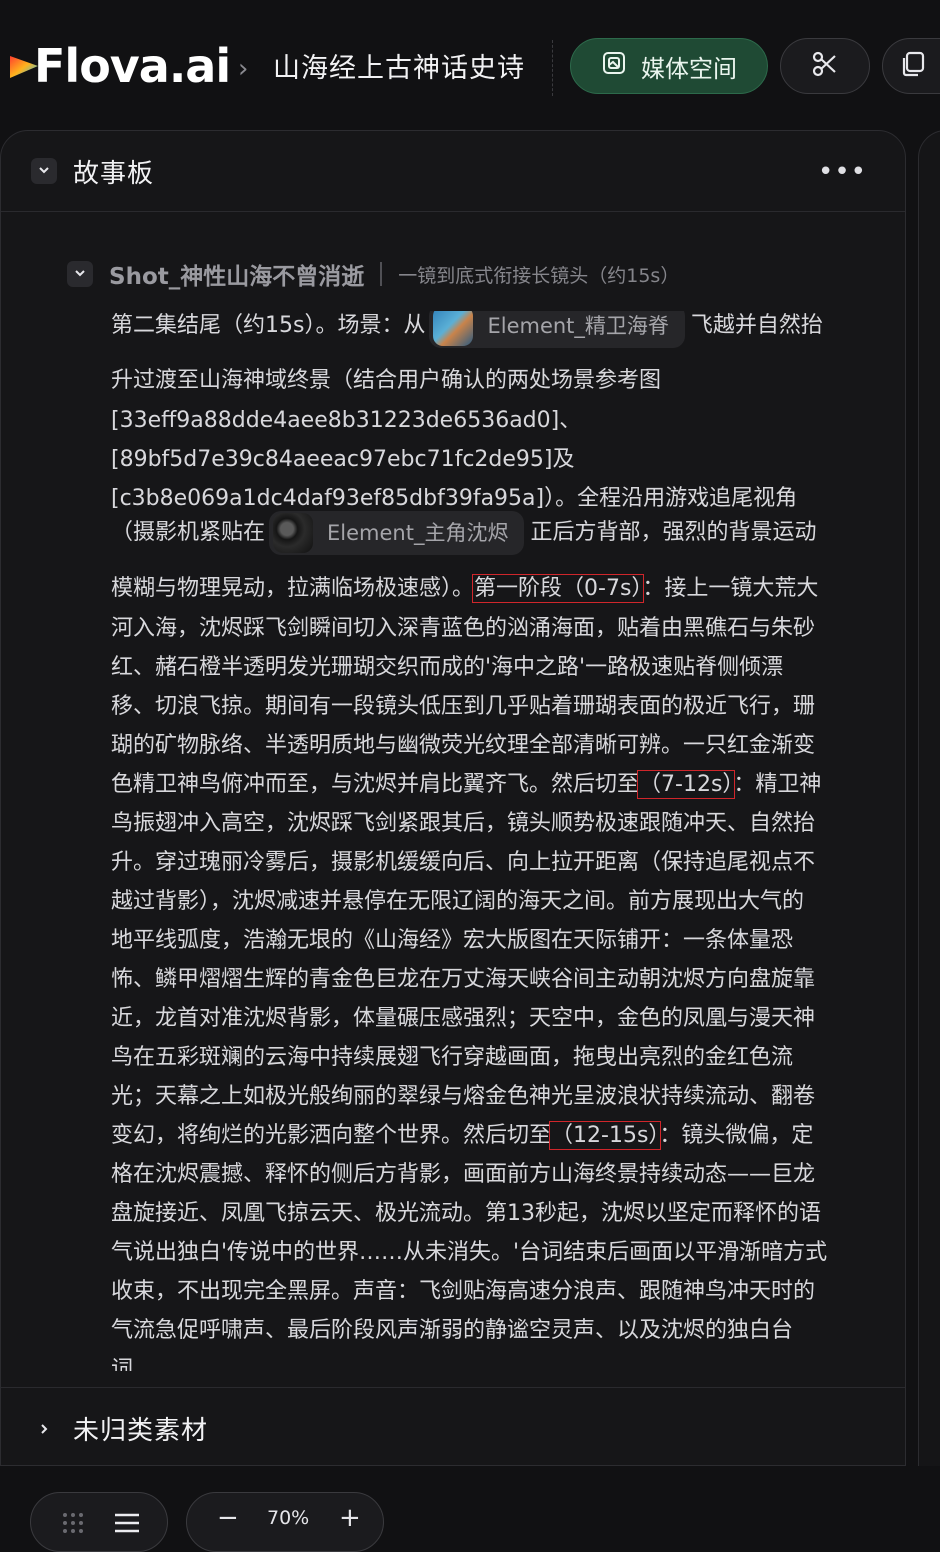 The image size is (940, 1552). What do you see at coordinates (614, 66) in the screenshot?
I see `media-icon` at bounding box center [614, 66].